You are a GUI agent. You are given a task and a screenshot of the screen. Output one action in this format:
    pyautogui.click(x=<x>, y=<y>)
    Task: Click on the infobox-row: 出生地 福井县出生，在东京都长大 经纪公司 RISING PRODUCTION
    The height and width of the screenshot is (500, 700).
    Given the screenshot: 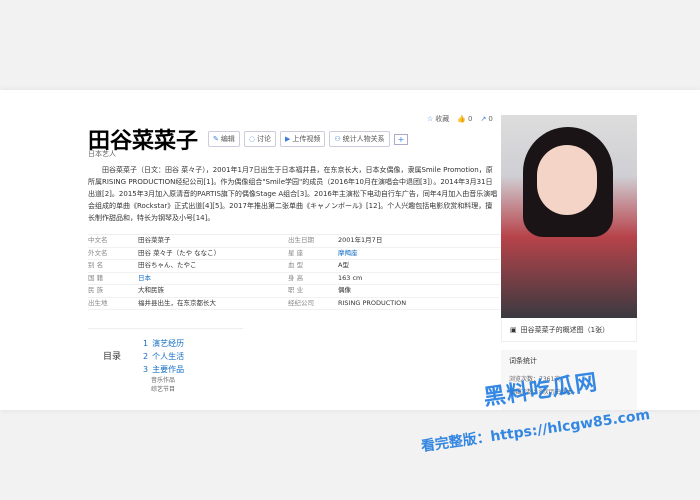 What is the action you would take?
    pyautogui.click(x=294, y=304)
    